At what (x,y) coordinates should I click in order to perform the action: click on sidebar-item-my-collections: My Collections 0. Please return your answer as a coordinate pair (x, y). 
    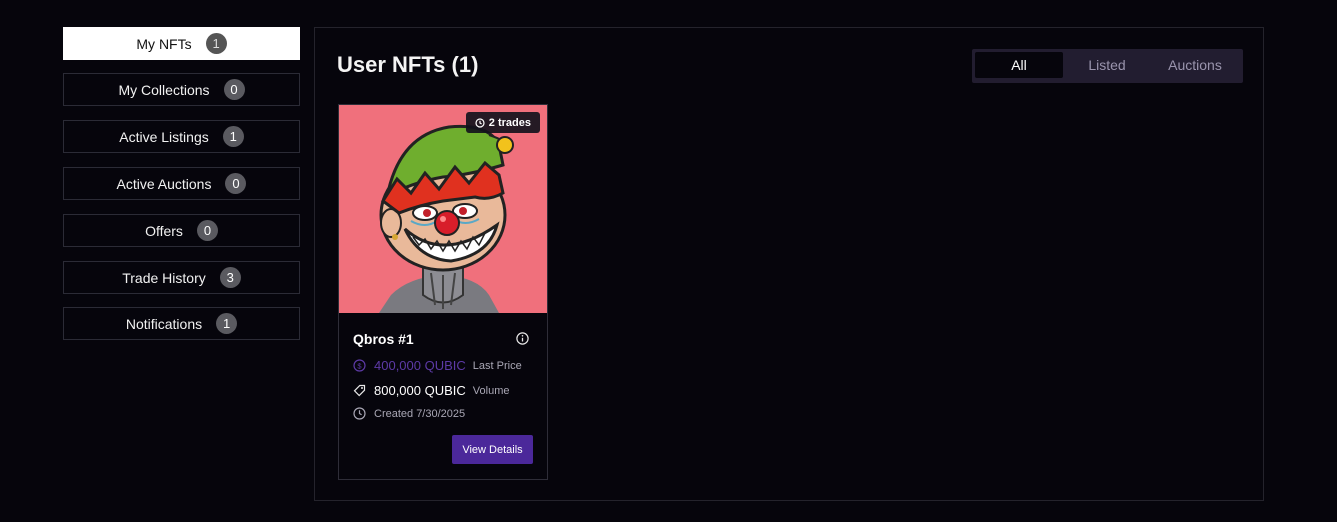
    Looking at the image, I should click on (181, 89).